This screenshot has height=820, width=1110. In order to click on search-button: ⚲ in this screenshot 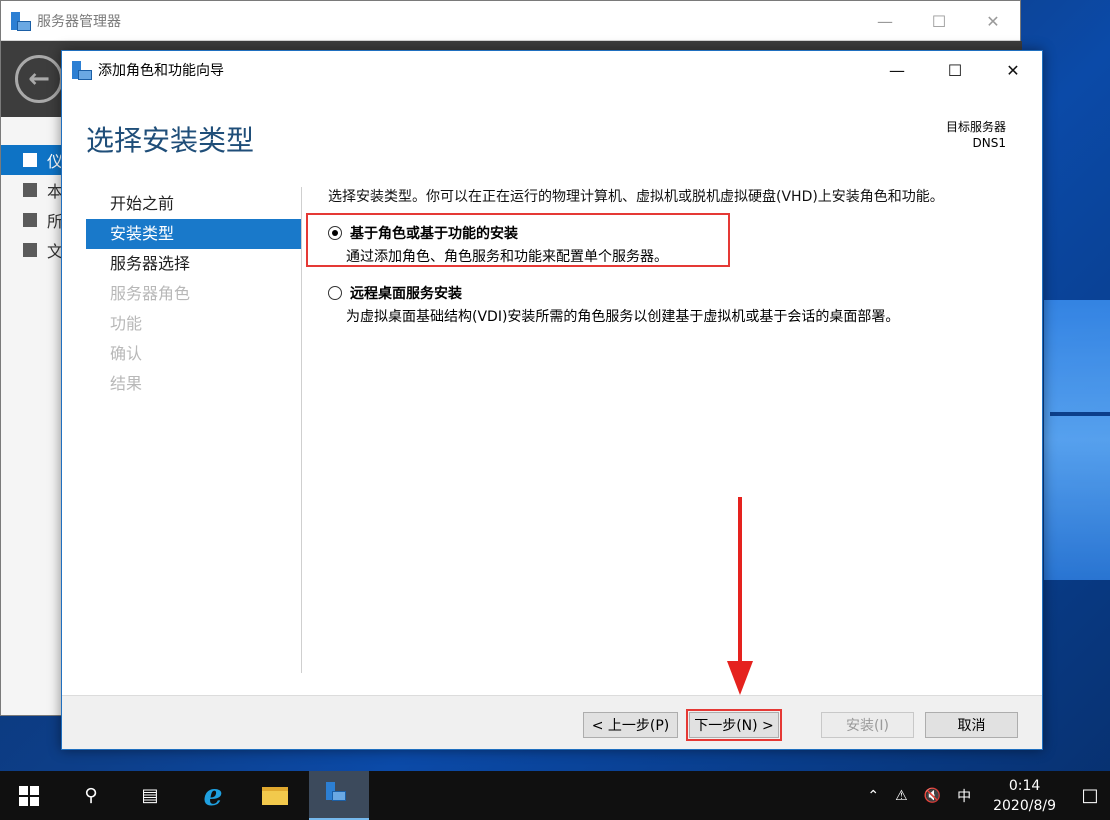, I will do `click(91, 795)`.